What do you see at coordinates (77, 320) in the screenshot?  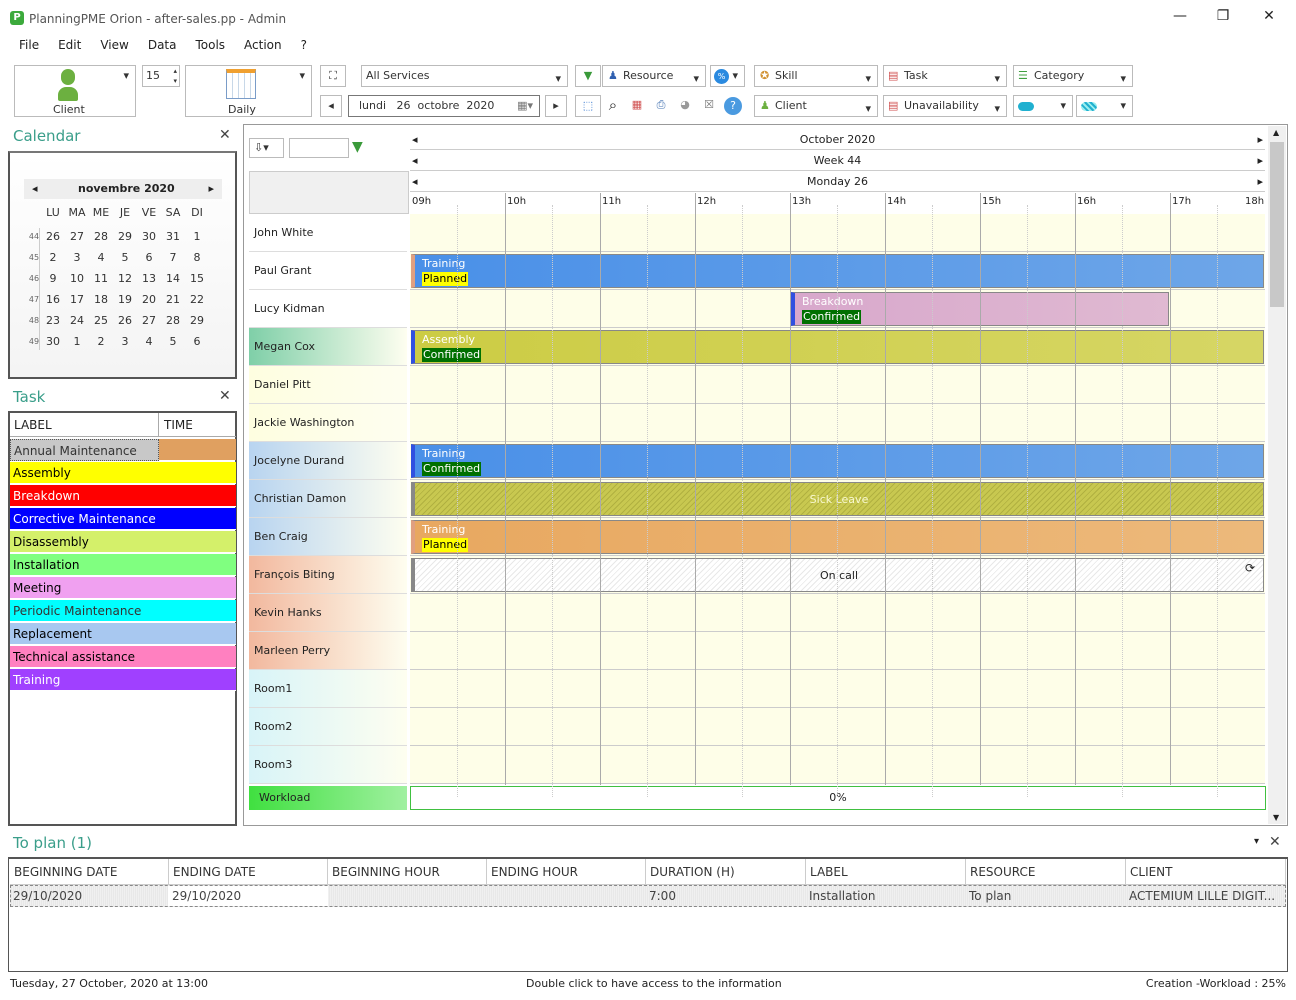 I see `calendar-day: 24` at bounding box center [77, 320].